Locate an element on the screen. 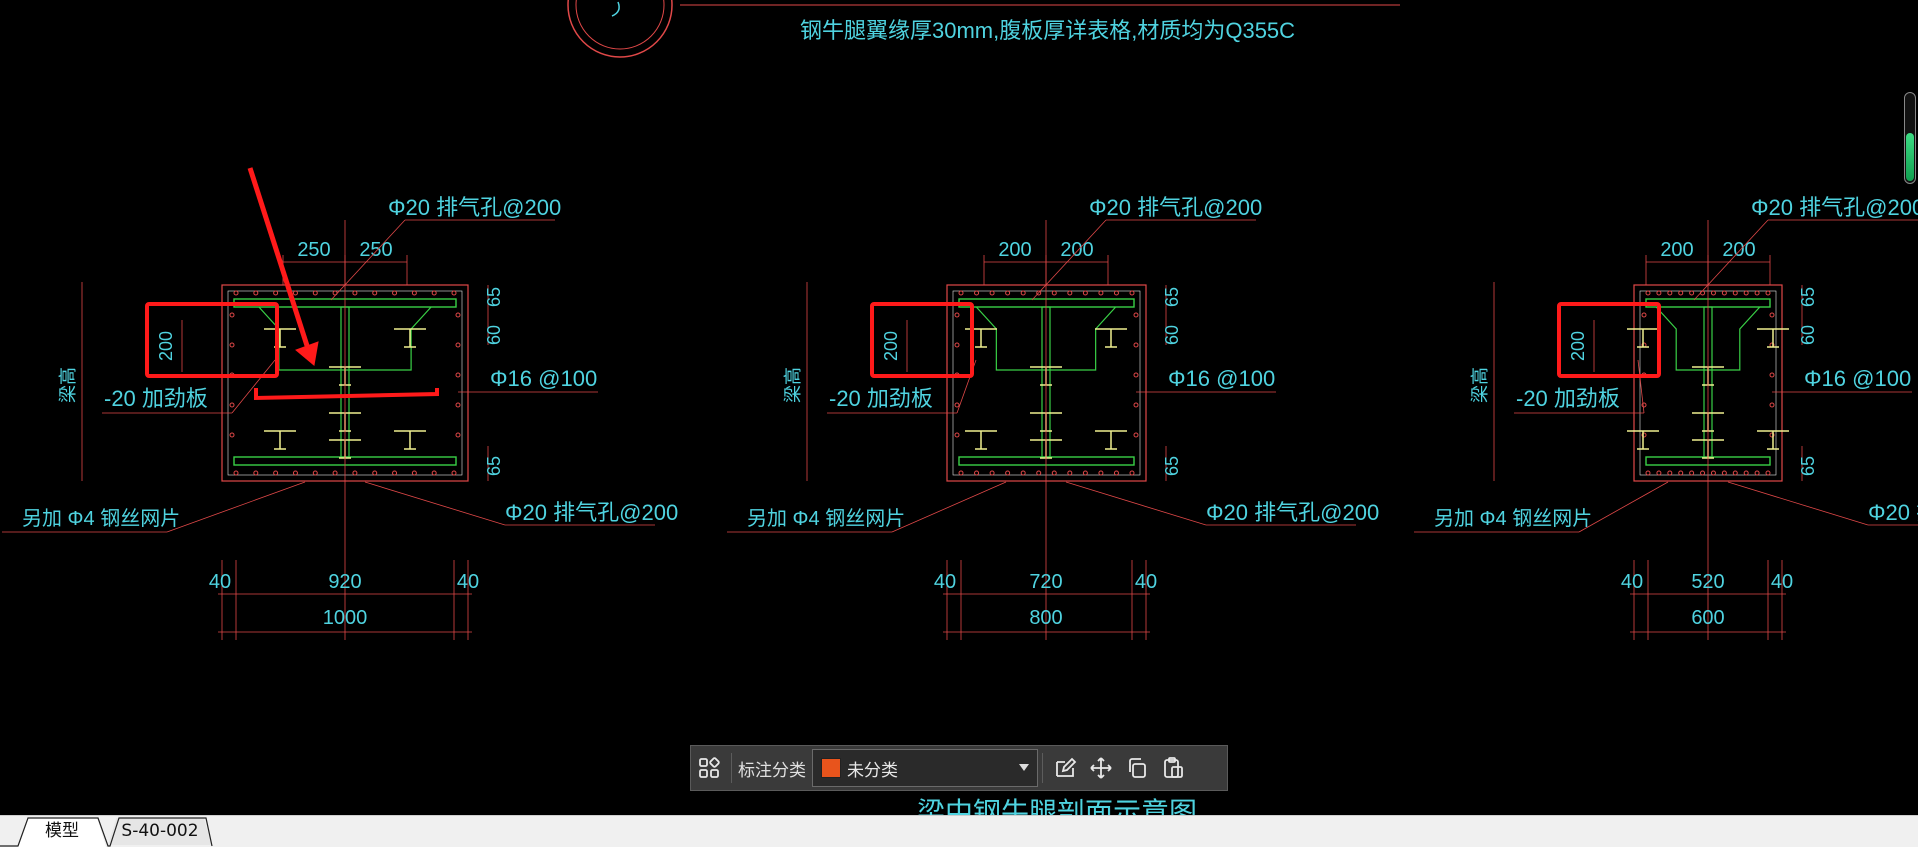  move-icon is located at coordinates (1101, 768).